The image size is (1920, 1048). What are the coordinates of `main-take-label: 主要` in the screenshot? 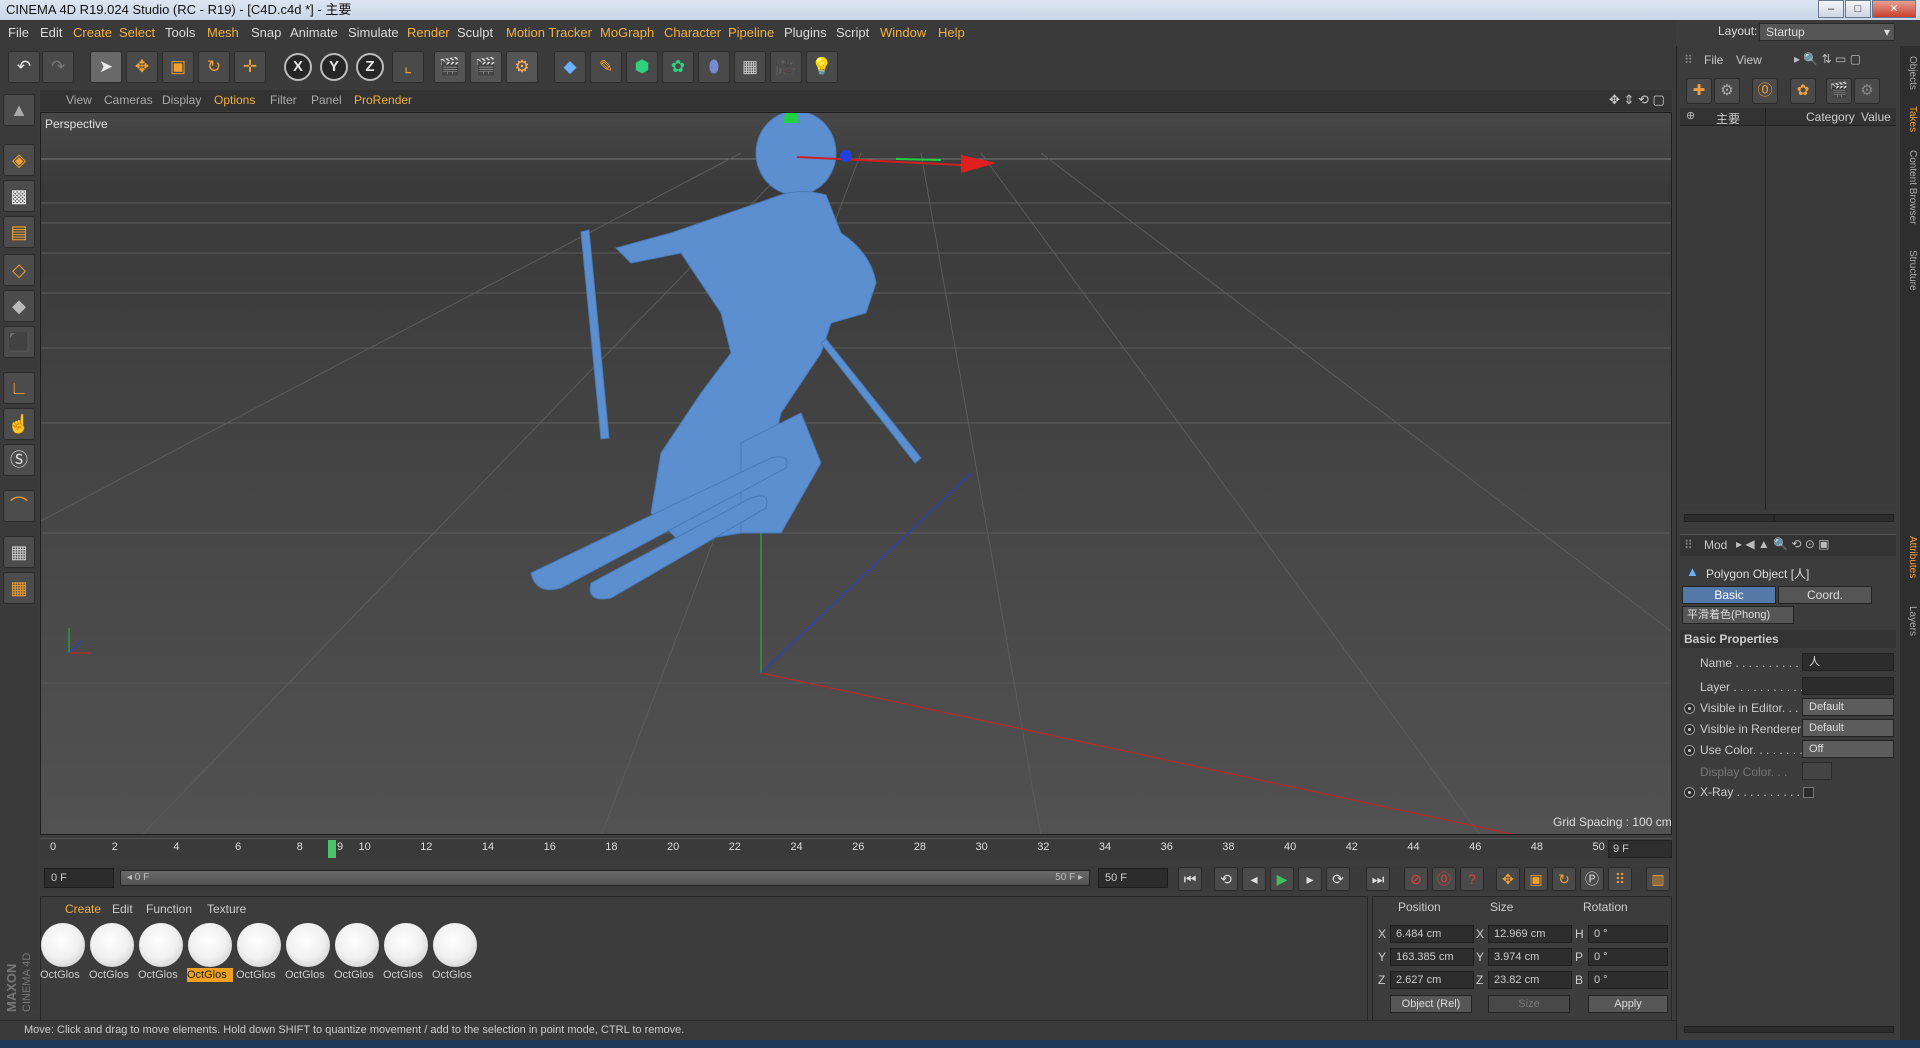 It's located at (1728, 118).